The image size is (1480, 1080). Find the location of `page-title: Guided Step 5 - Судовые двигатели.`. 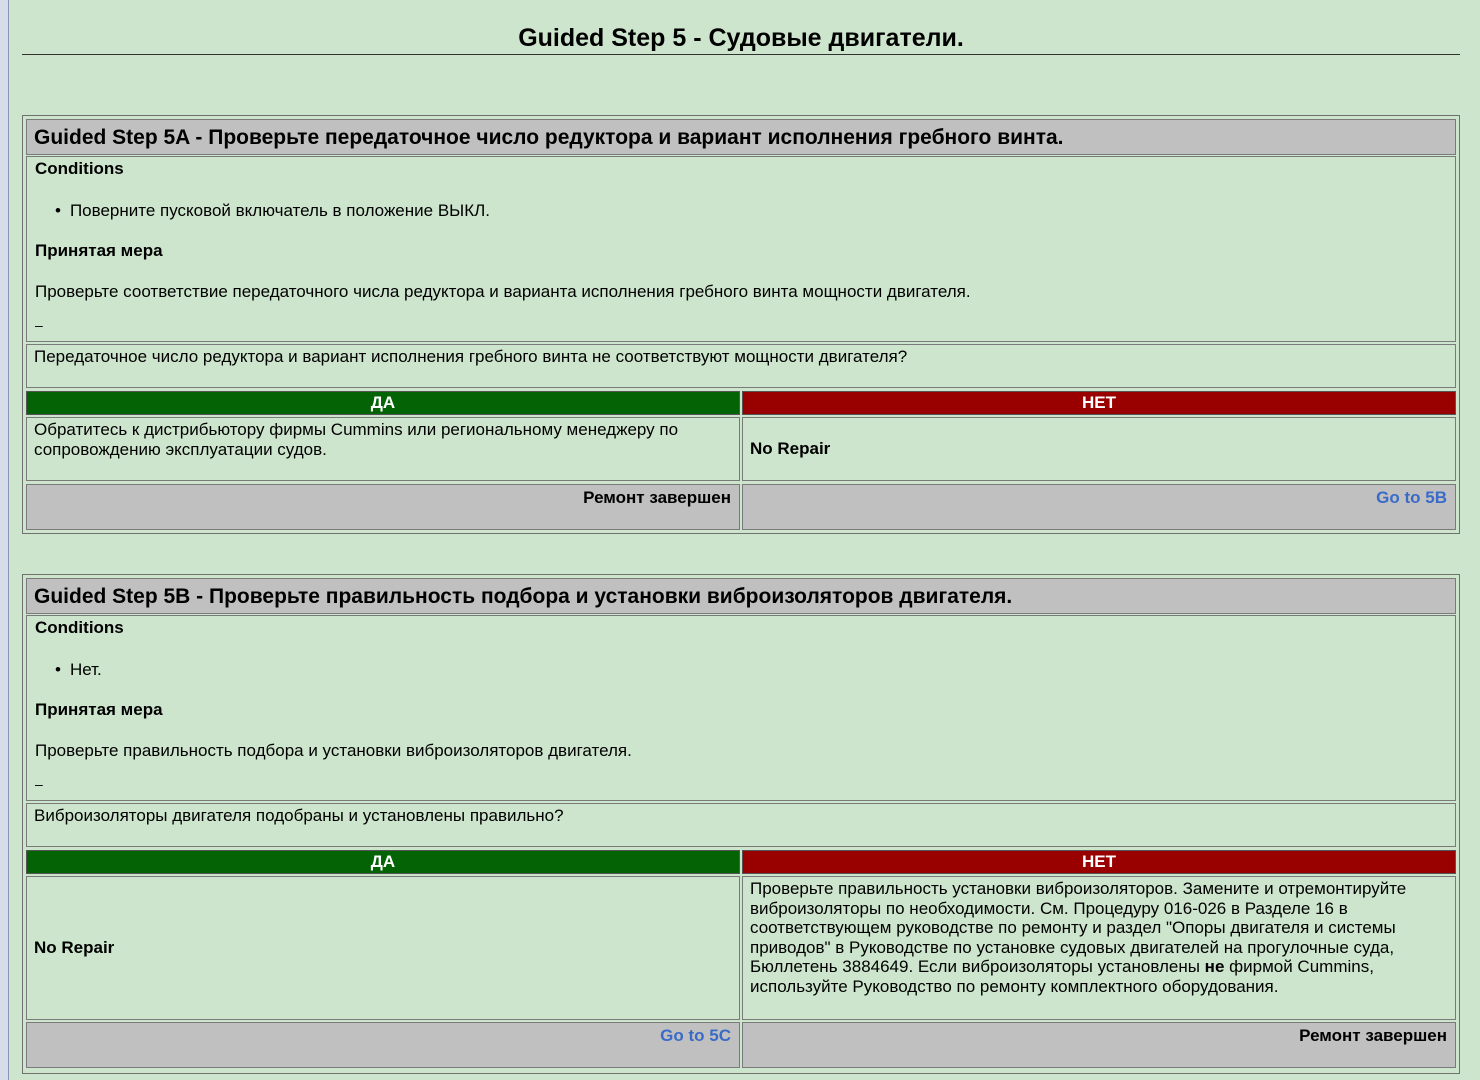

page-title: Guided Step 5 - Судовые двигатели. is located at coordinates (741, 38).